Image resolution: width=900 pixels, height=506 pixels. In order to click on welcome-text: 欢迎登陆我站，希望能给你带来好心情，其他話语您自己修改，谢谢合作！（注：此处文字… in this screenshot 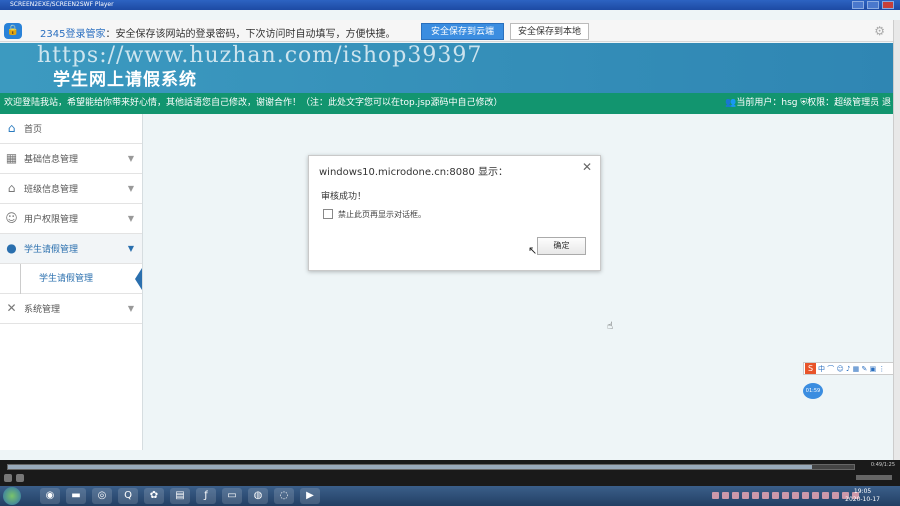, I will do `click(253, 103)`.